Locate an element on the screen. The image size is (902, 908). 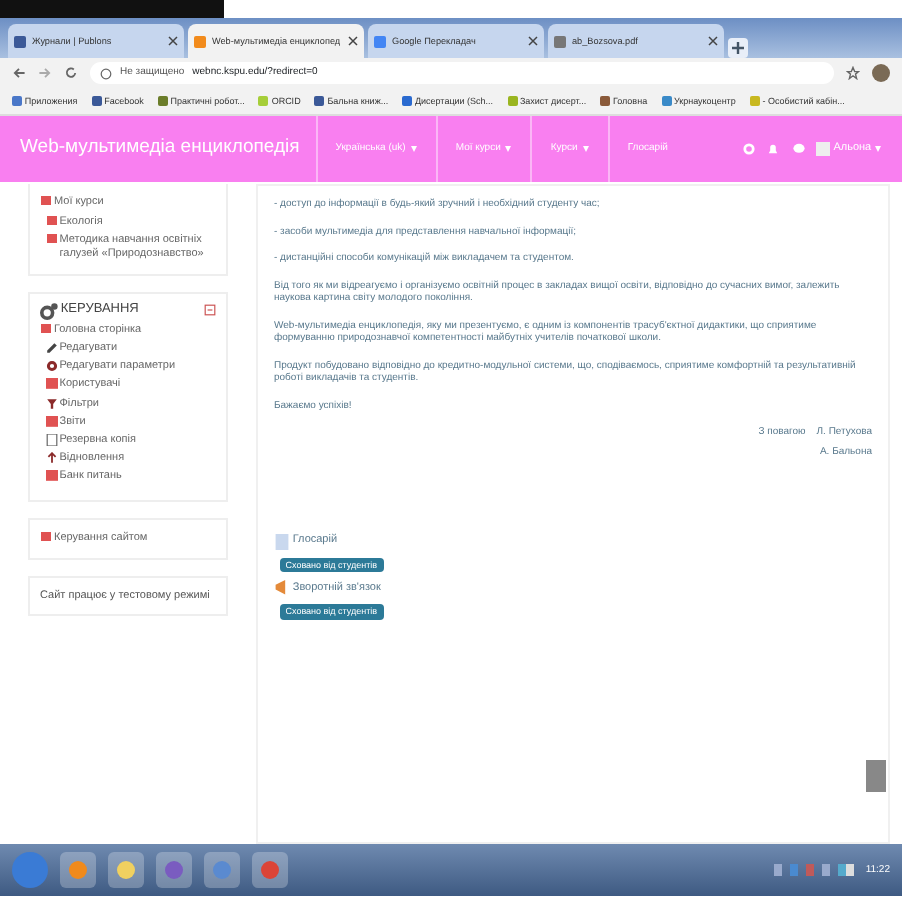
info-icon is located at coordinates (106, 73).